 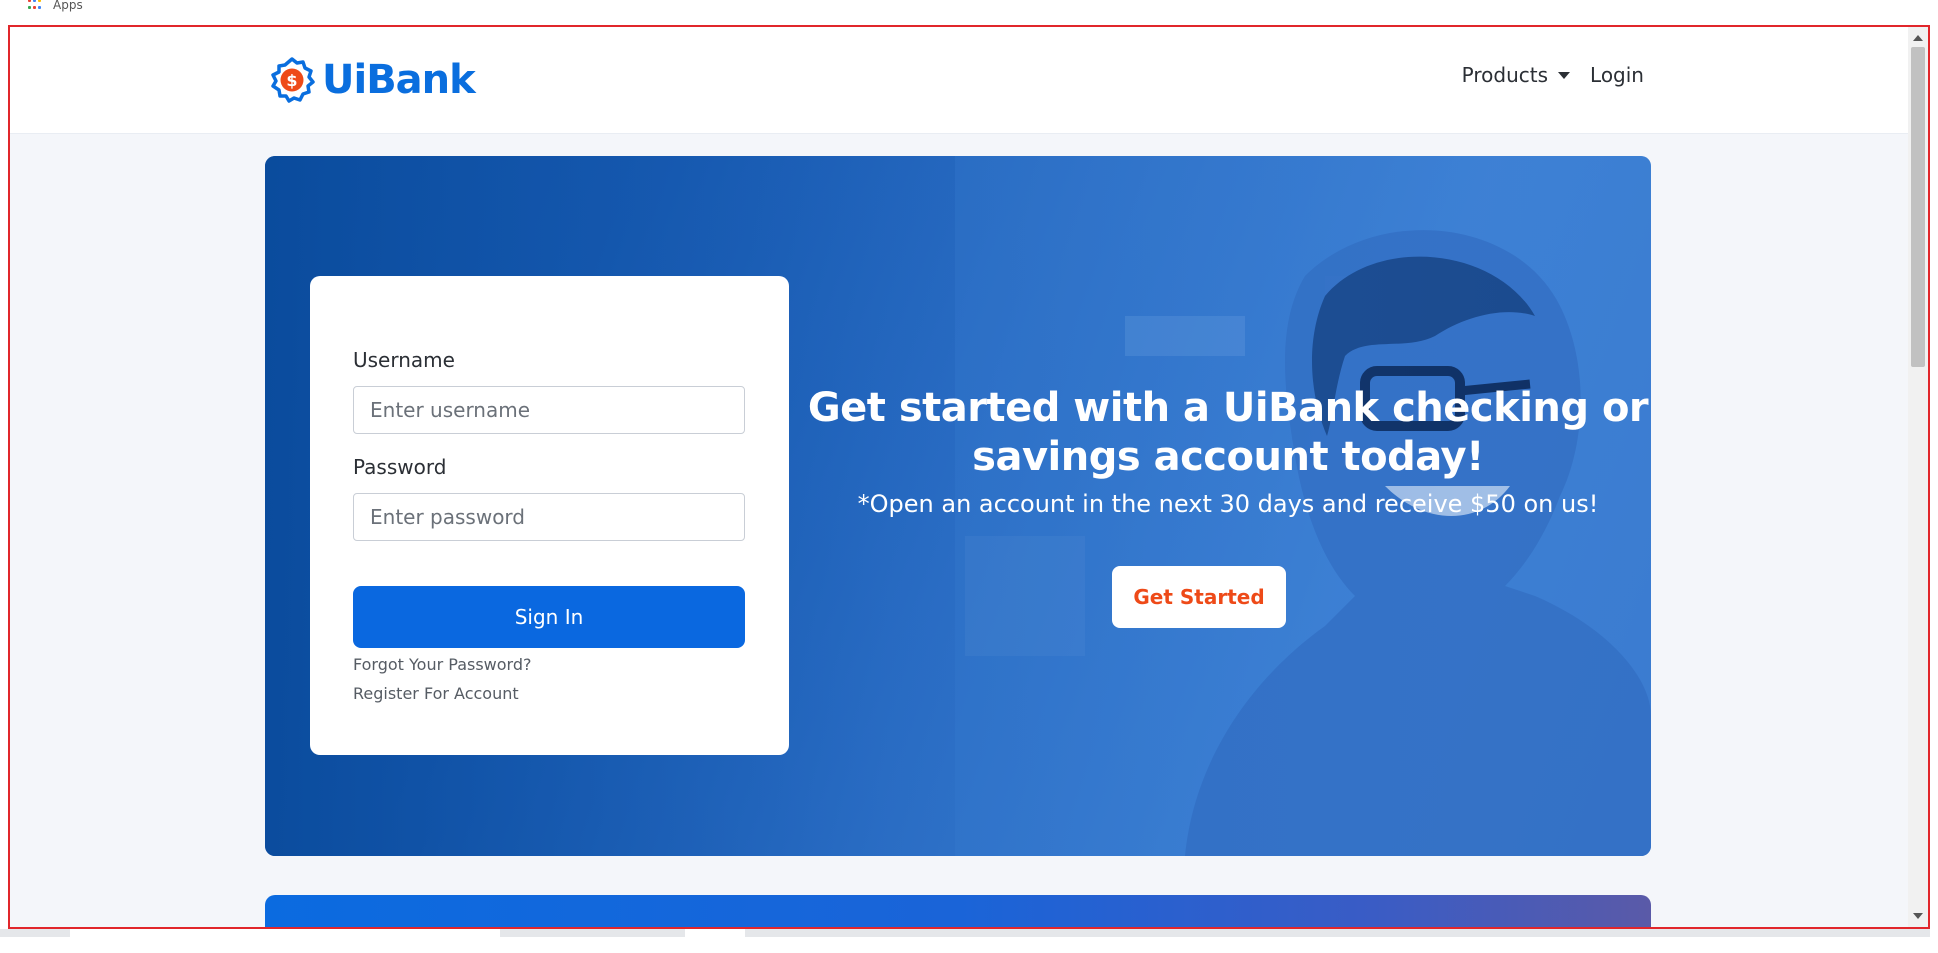 I want to click on login-link: Login, so click(x=1617, y=75).